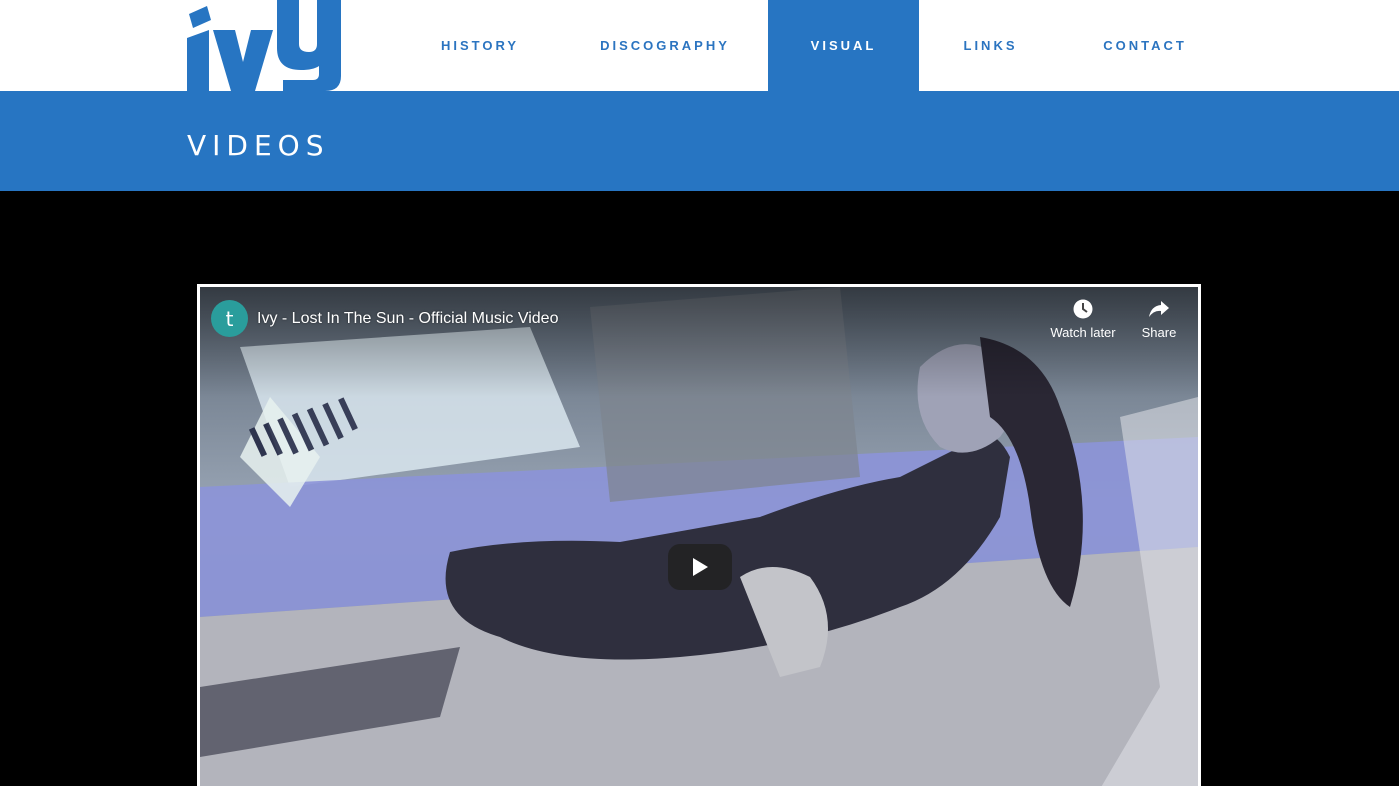 The width and height of the screenshot is (1399, 786). Describe the element at coordinates (665, 45) in the screenshot. I see `nav-discography: DISCOGRAPHY` at that location.